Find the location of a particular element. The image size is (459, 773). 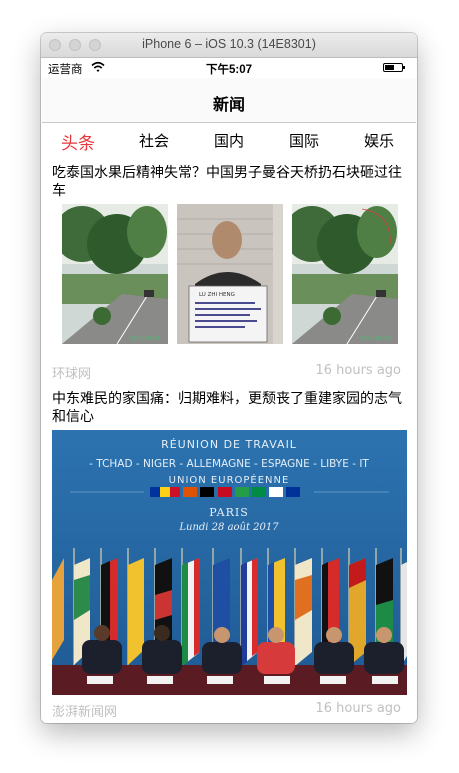

navigation-bar: 新闻 is located at coordinates (229, 100).